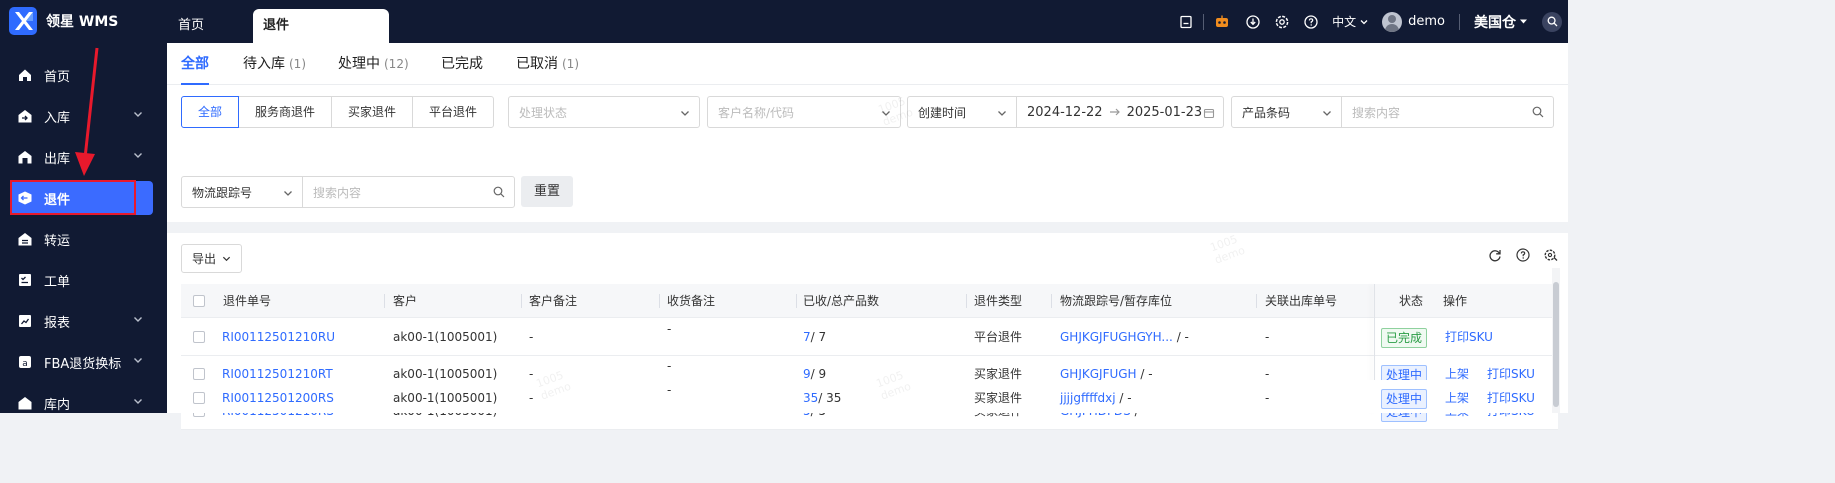 The height and width of the screenshot is (483, 1835). Describe the element at coordinates (199, 301) in the screenshot. I see `select-all-checkbox` at that location.